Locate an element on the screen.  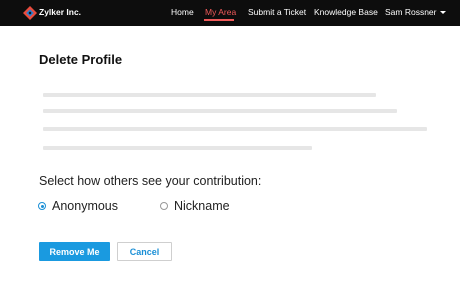
option-nickname: Nickname is located at coordinates (195, 206).